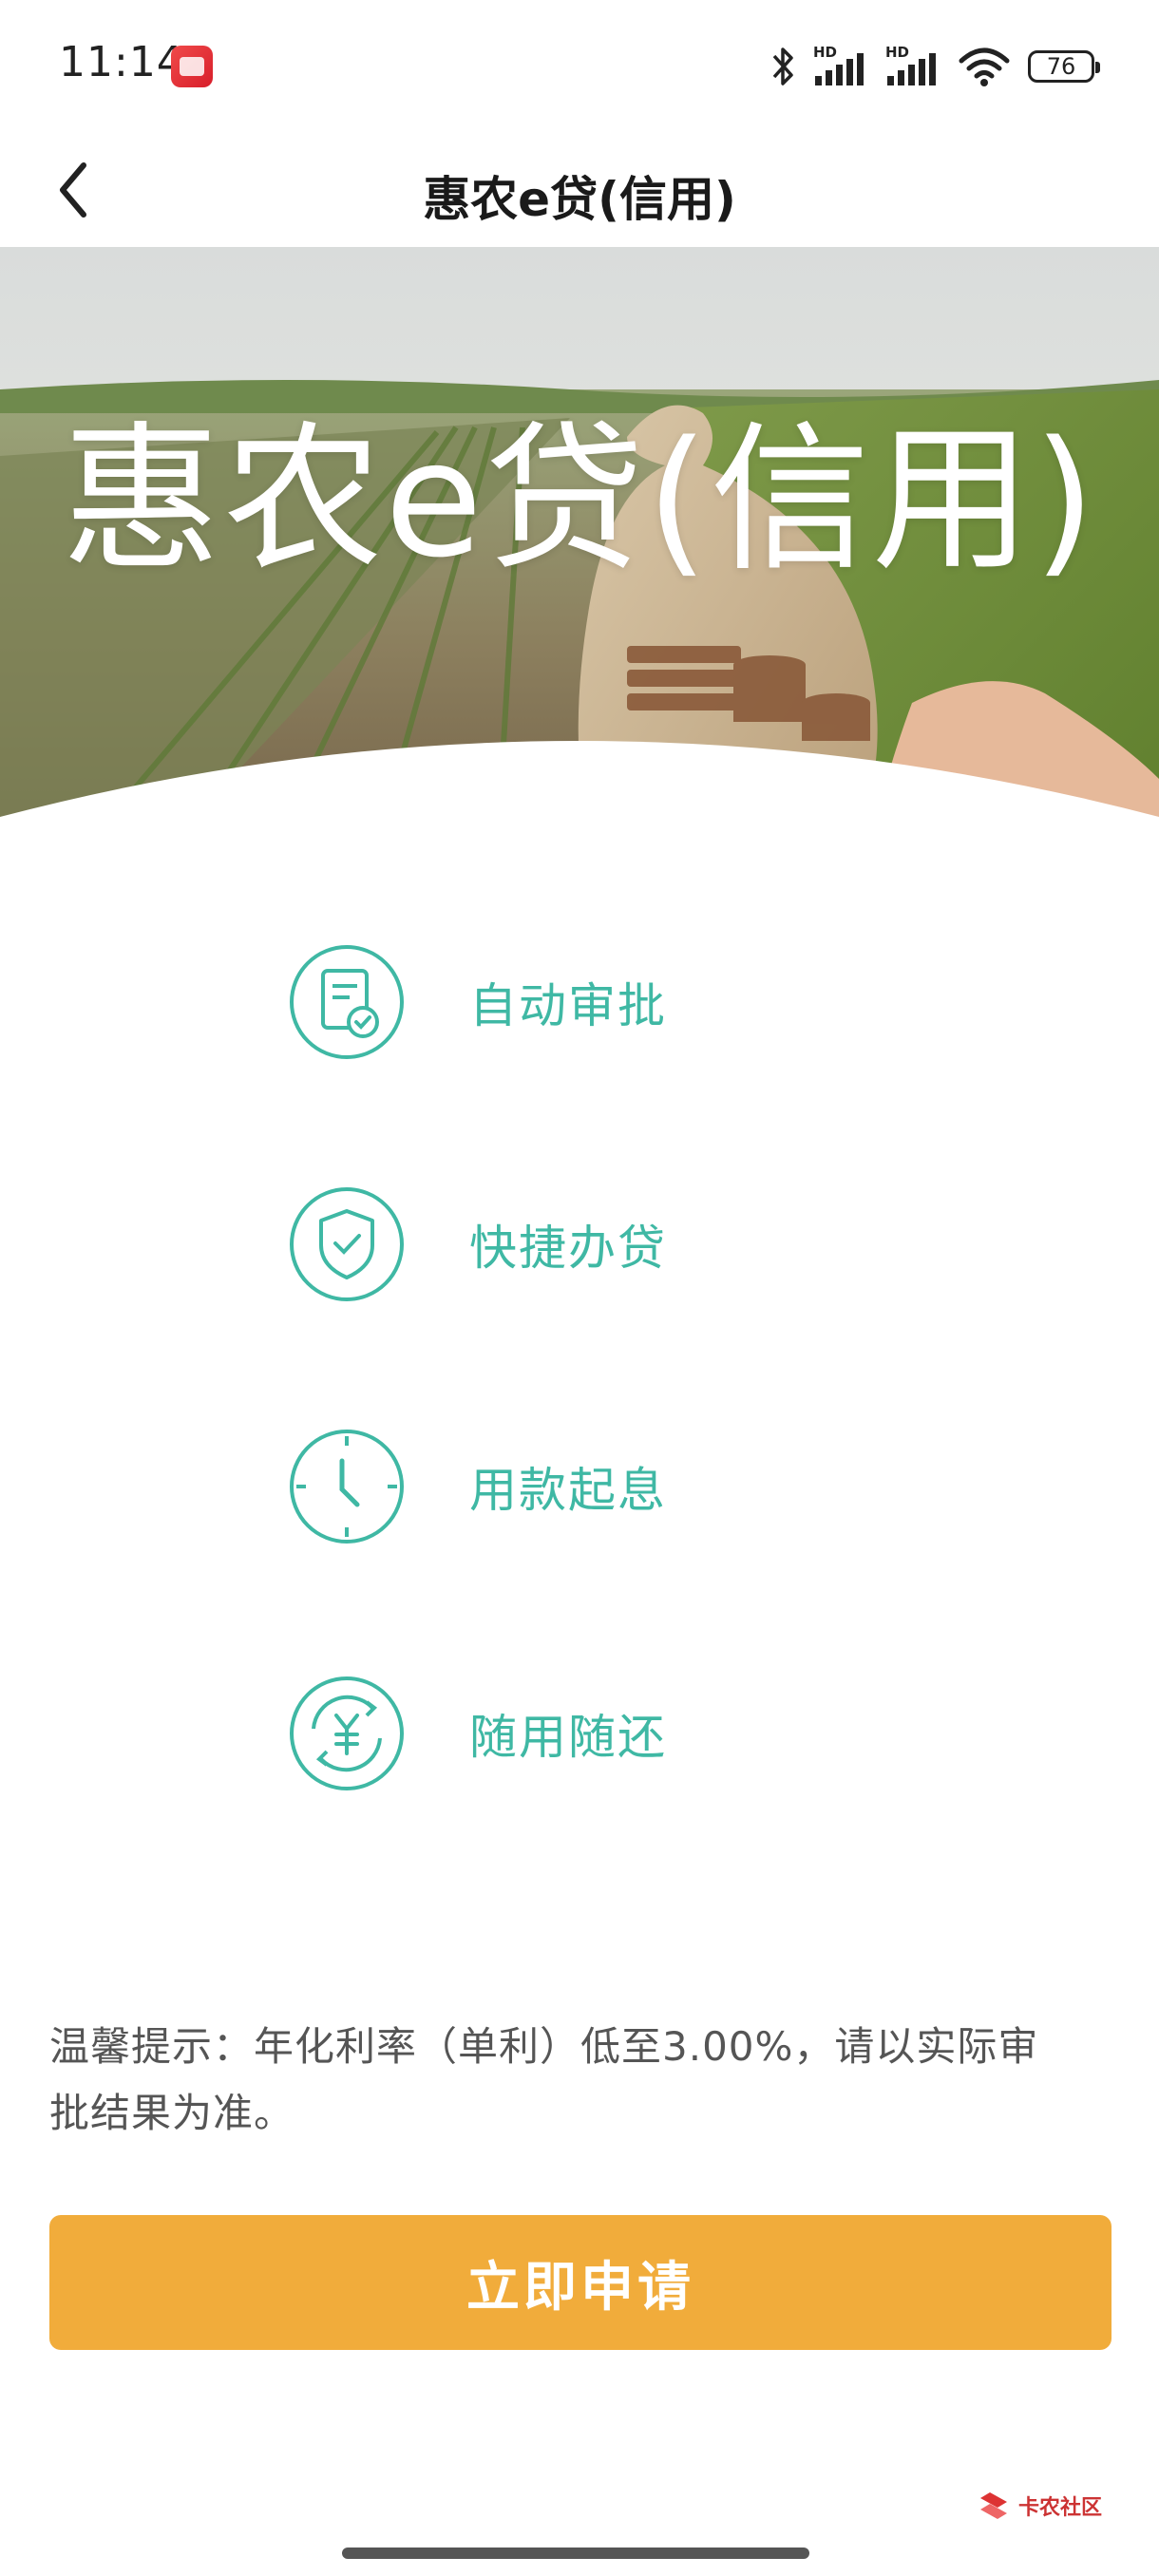  What do you see at coordinates (581, 2080) in the screenshot?
I see `tip-text: 温馨提示：年化利率（单利）低至3.00%，请以实际审 批结果为准。` at bounding box center [581, 2080].